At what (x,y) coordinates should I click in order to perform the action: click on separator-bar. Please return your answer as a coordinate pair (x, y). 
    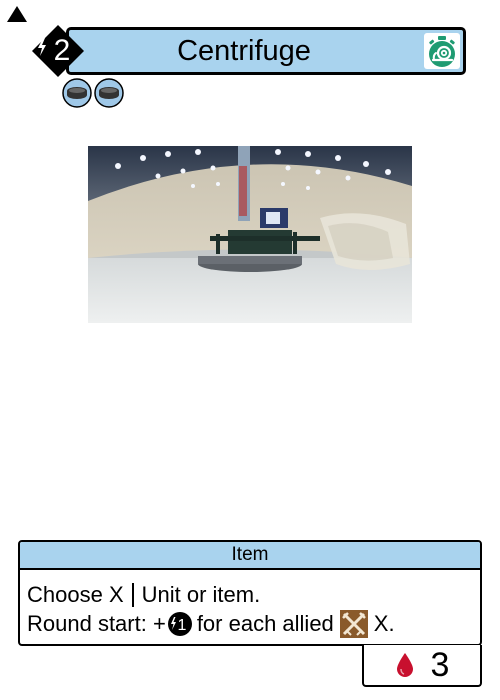
    Looking at the image, I should click on (132, 594).